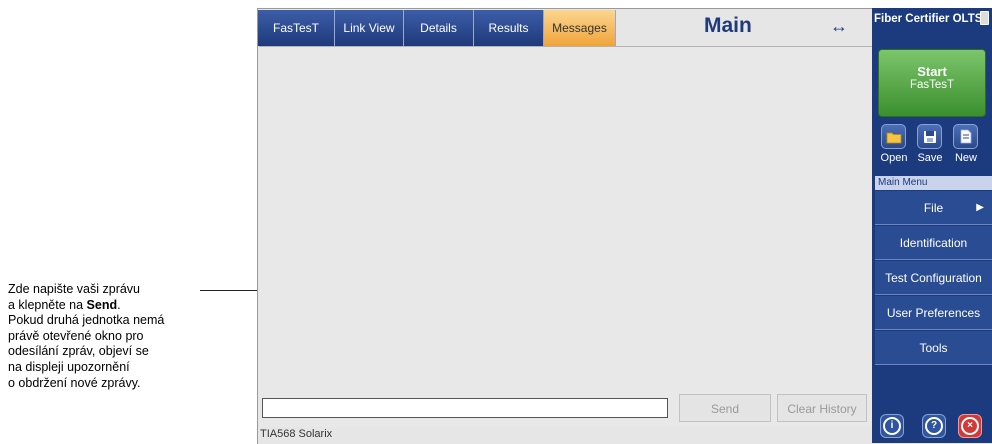  I want to click on document-icon, so click(965, 136).